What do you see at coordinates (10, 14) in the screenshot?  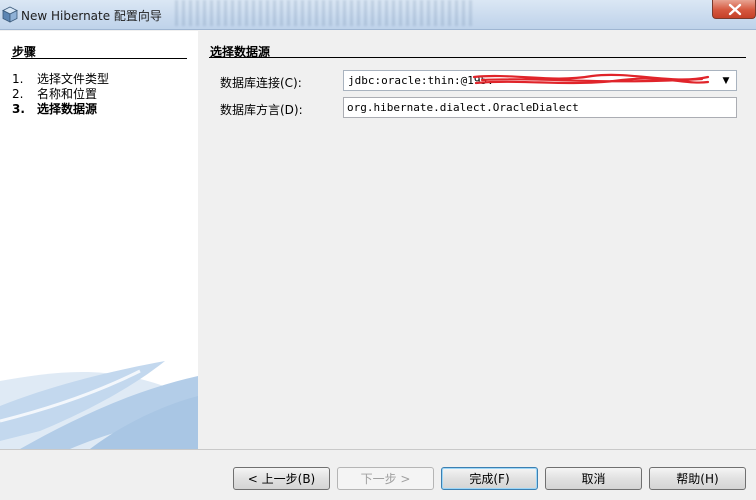 I see `netbeans-cube-icon` at bounding box center [10, 14].